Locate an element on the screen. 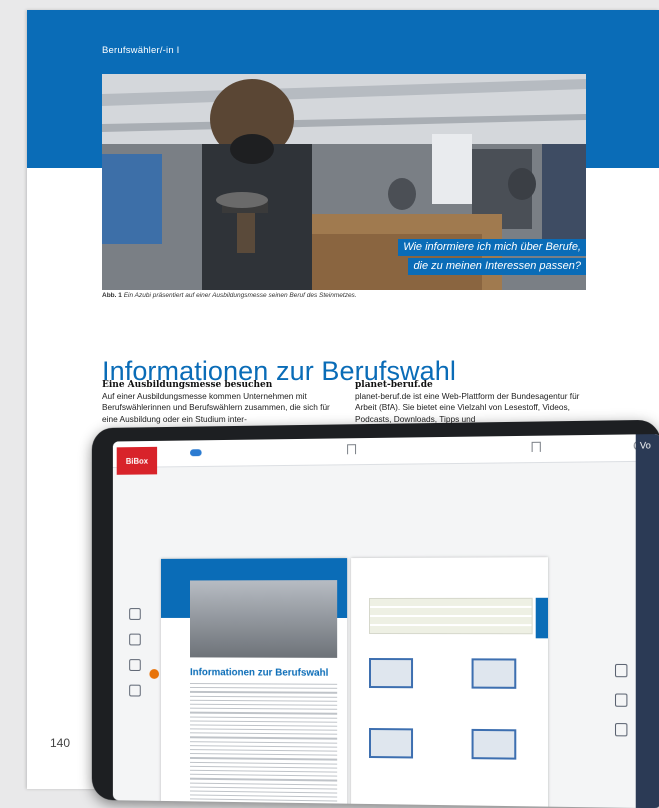  search-icon is located at coordinates (135, 690).